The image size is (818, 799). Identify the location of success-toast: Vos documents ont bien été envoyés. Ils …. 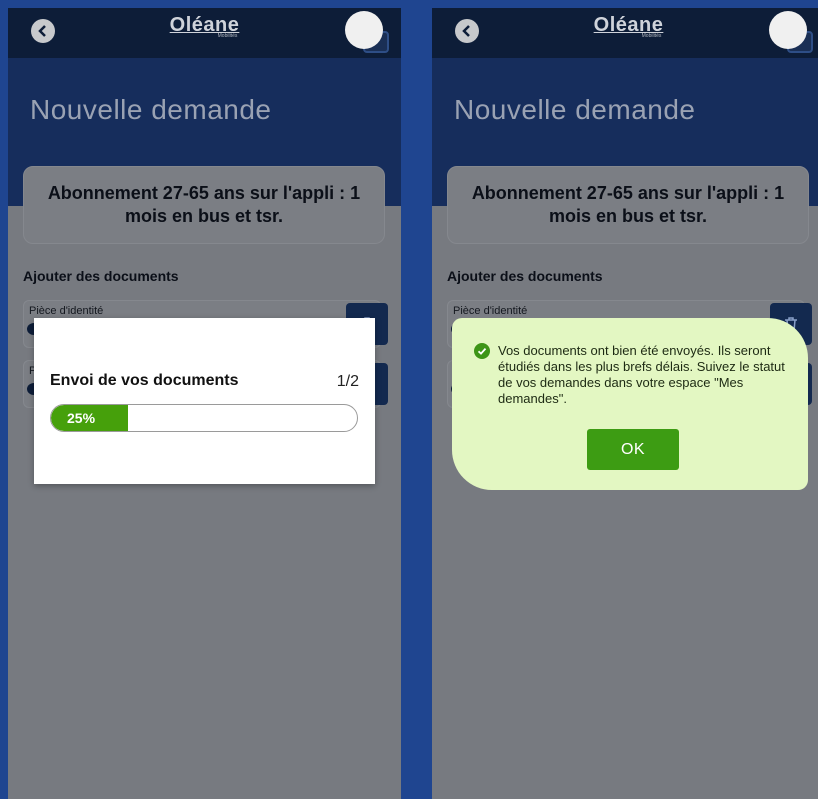
(630, 404).